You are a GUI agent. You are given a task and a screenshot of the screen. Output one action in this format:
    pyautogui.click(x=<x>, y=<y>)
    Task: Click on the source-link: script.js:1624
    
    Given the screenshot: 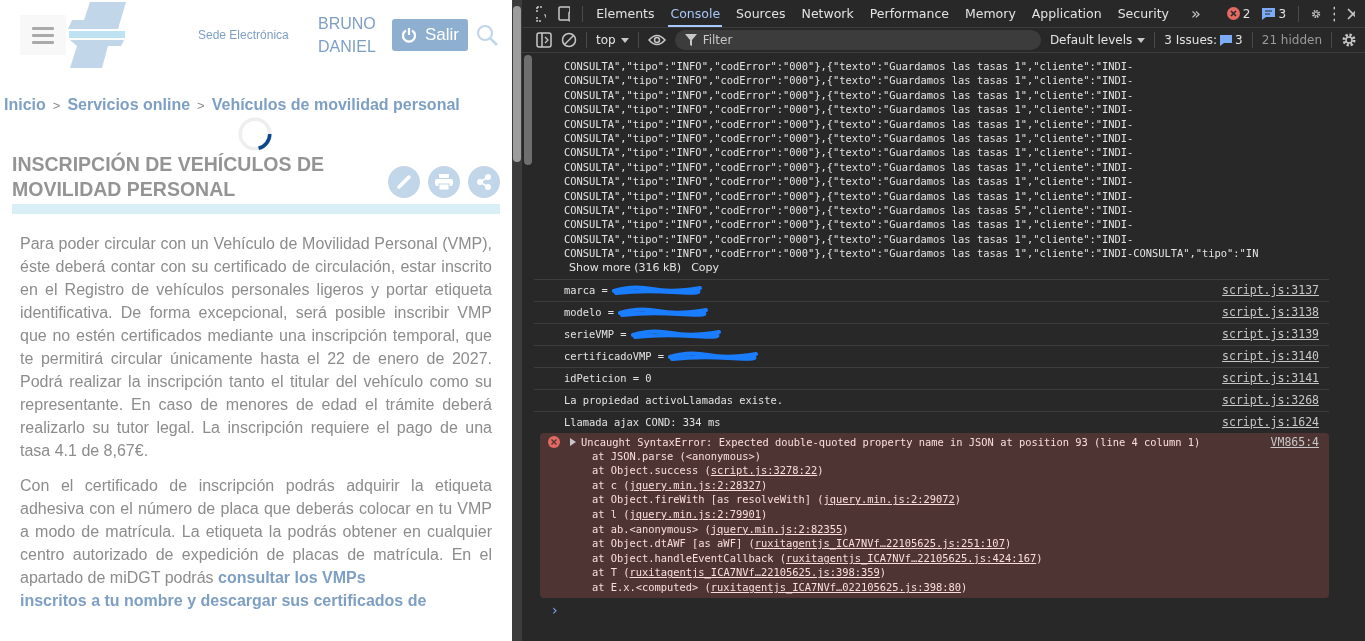 What is the action you would take?
    pyautogui.click(x=1270, y=422)
    